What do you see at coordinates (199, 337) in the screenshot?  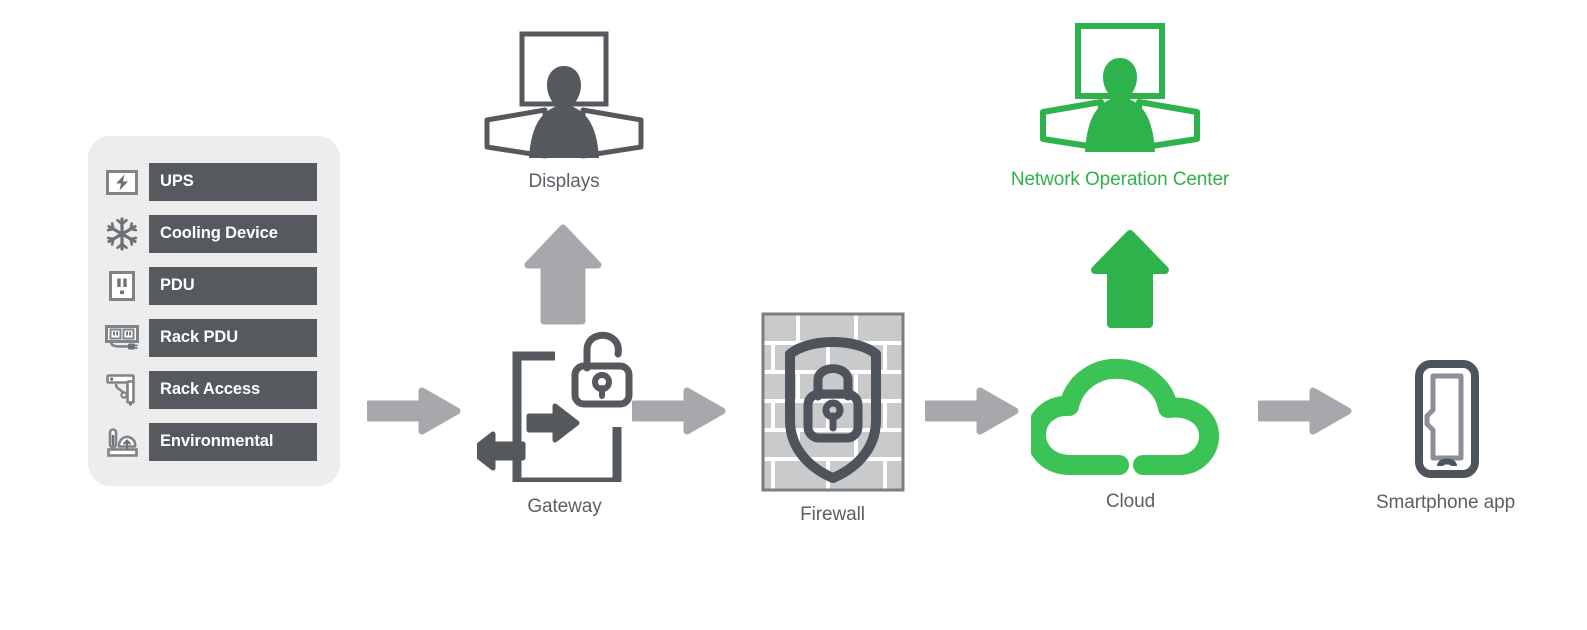 I see `device-label-rack-pdu: Rack PDU` at bounding box center [199, 337].